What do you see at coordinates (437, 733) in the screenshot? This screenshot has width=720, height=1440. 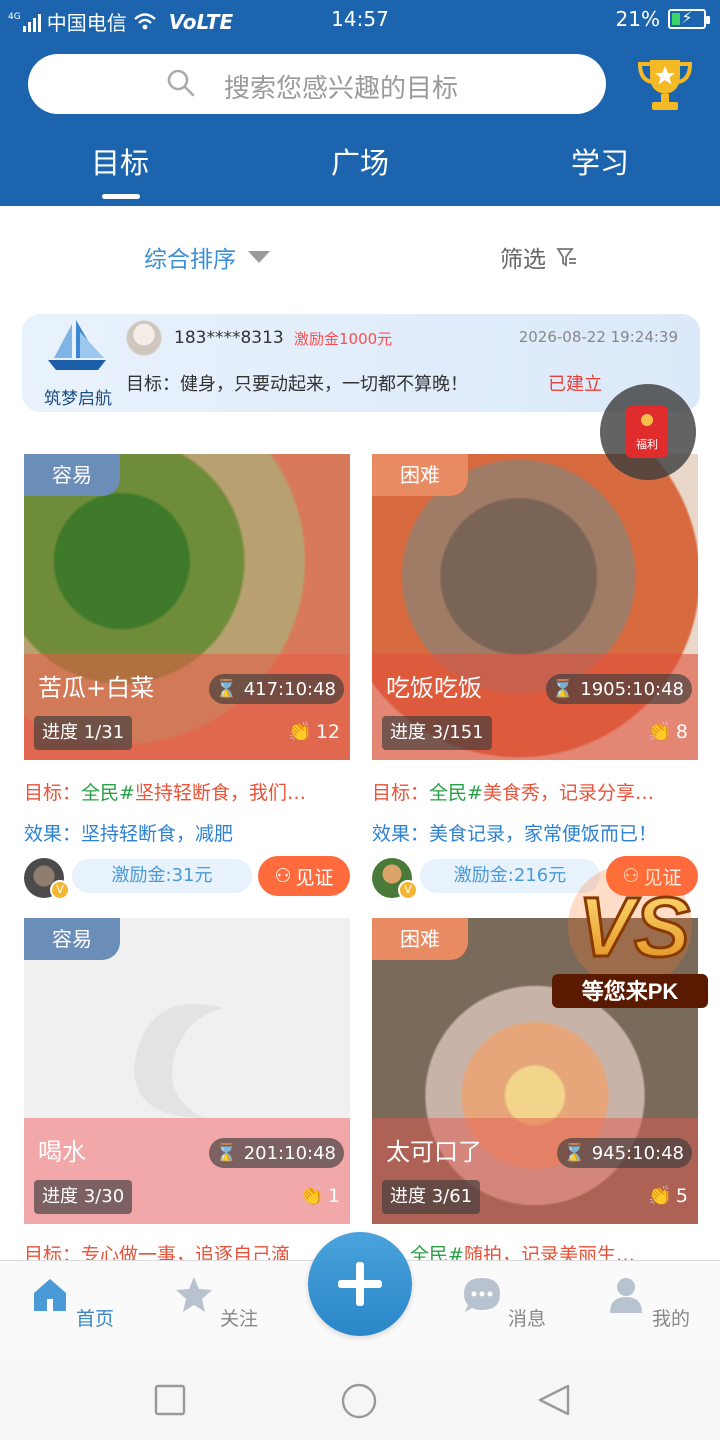 I see `progress-label: 进度 3/151` at bounding box center [437, 733].